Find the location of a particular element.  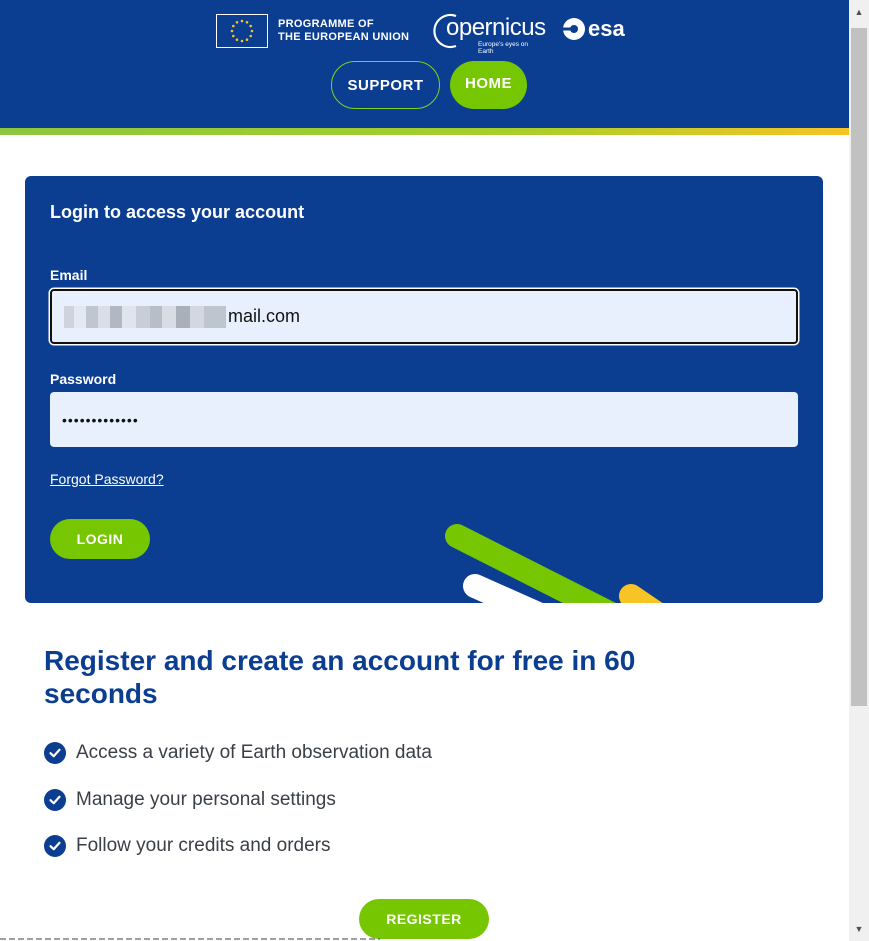

esa-logo: esa is located at coordinates (597, 29).